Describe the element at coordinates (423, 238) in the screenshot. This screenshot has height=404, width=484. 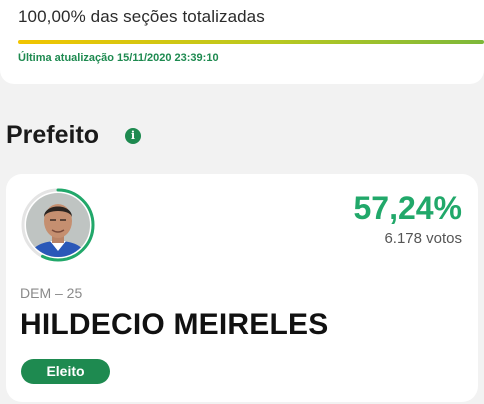
I see `vote-count: 6.178 votos` at that location.